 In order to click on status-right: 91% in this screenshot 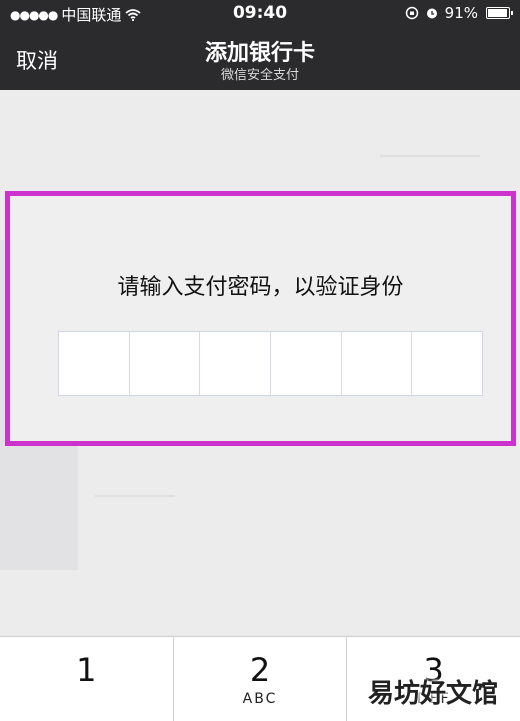, I will do `click(459, 13)`.